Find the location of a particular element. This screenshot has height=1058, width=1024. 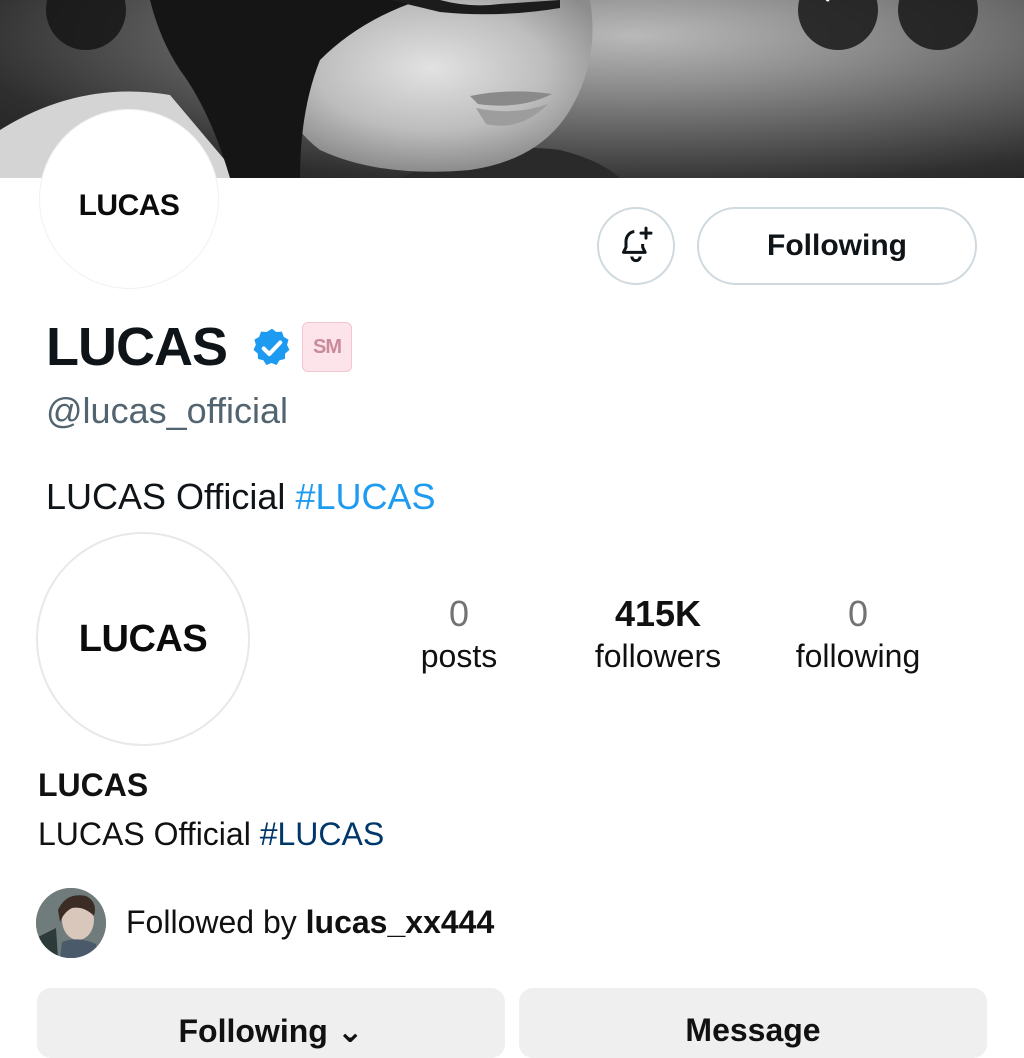

verified-badge-icon is located at coordinates (272, 350).